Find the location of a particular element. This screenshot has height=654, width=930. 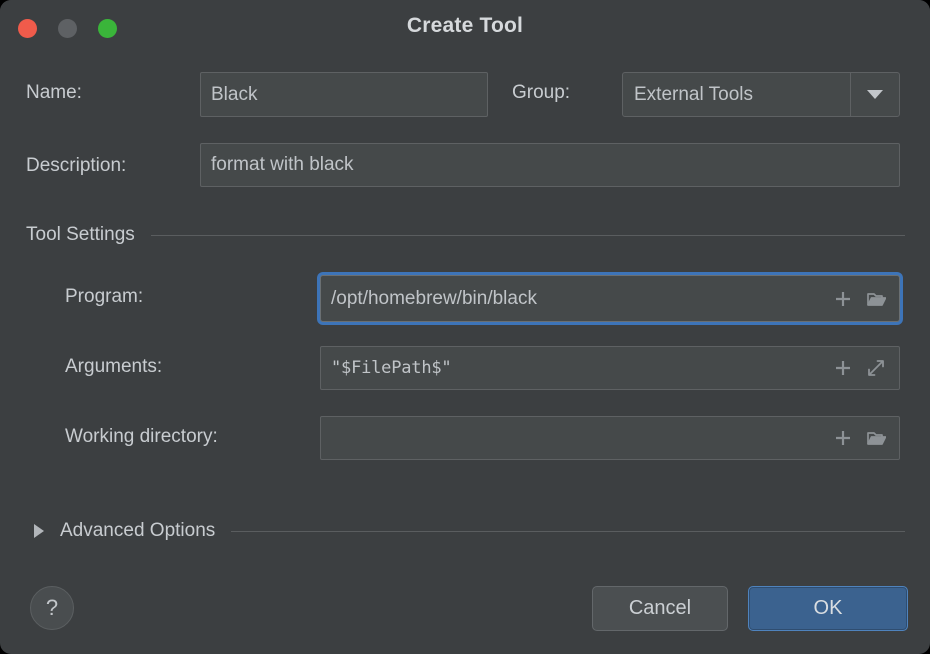

arguments-input-value: "$FilePath$" is located at coordinates (391, 368).